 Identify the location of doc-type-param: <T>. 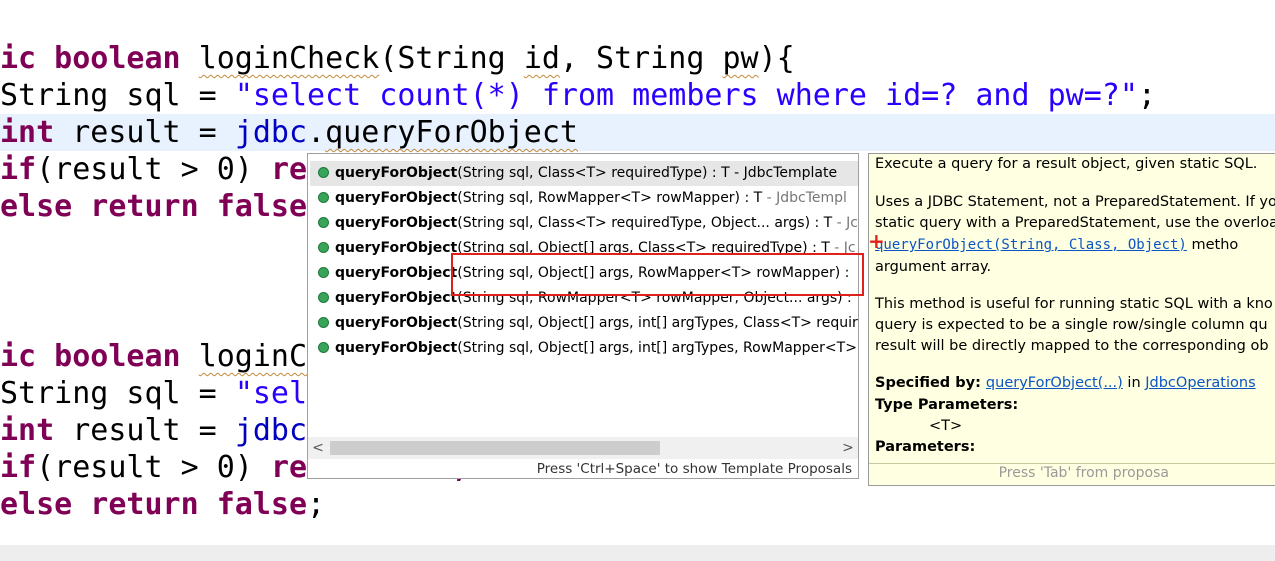
(946, 426).